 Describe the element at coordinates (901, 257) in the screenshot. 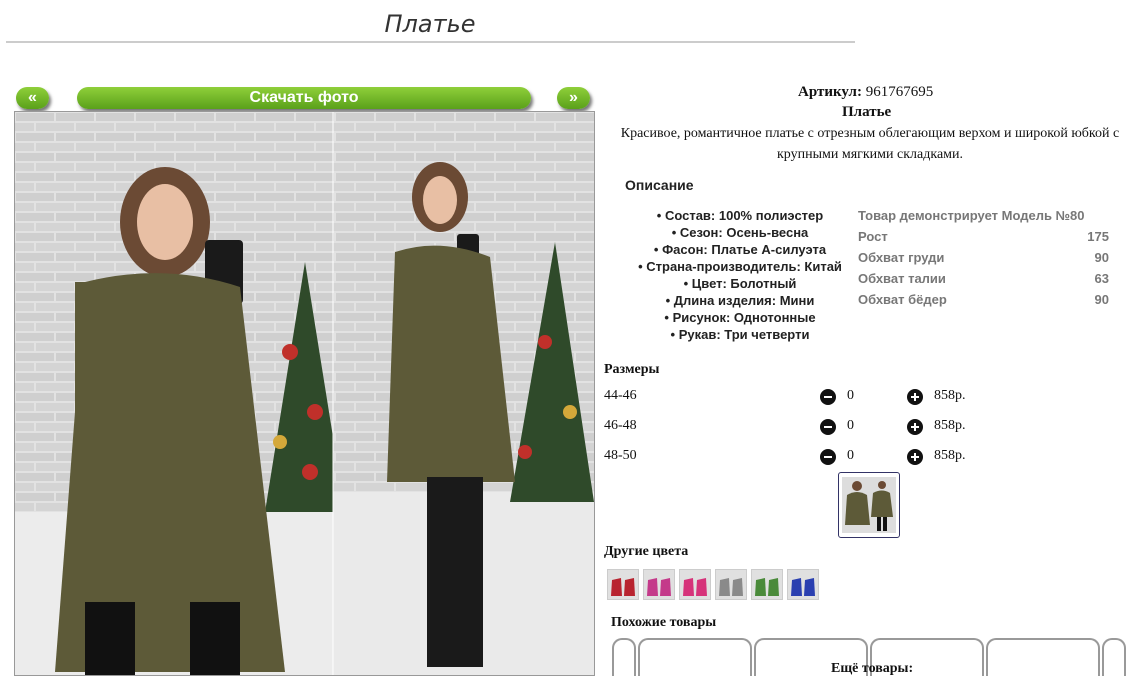

I see `model-row-label: Обхват груди` at that location.